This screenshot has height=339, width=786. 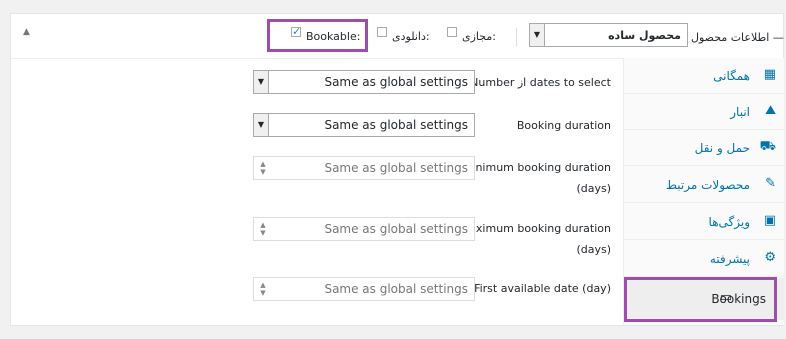 I want to click on tab-label: ویژگی‌ها, so click(x=729, y=222).